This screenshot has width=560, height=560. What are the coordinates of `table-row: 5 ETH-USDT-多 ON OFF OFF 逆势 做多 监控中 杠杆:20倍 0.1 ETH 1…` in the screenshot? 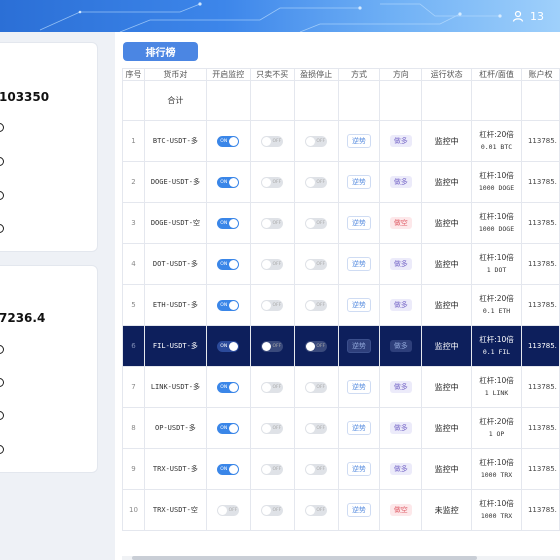 It's located at (341, 305).